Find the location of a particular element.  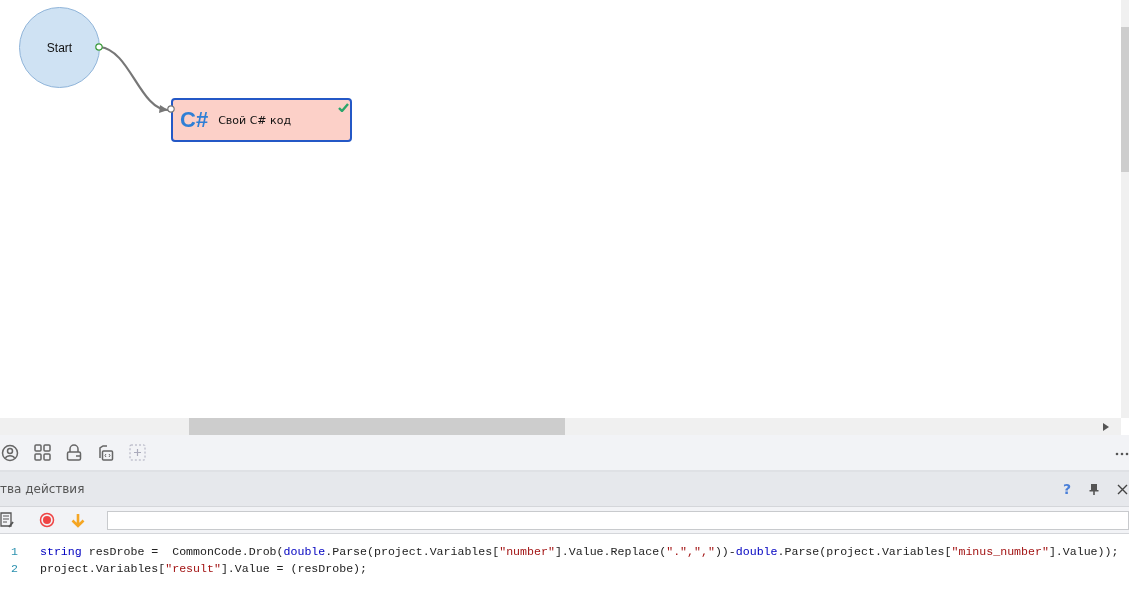

node-label: Свой C# код is located at coordinates (255, 120).